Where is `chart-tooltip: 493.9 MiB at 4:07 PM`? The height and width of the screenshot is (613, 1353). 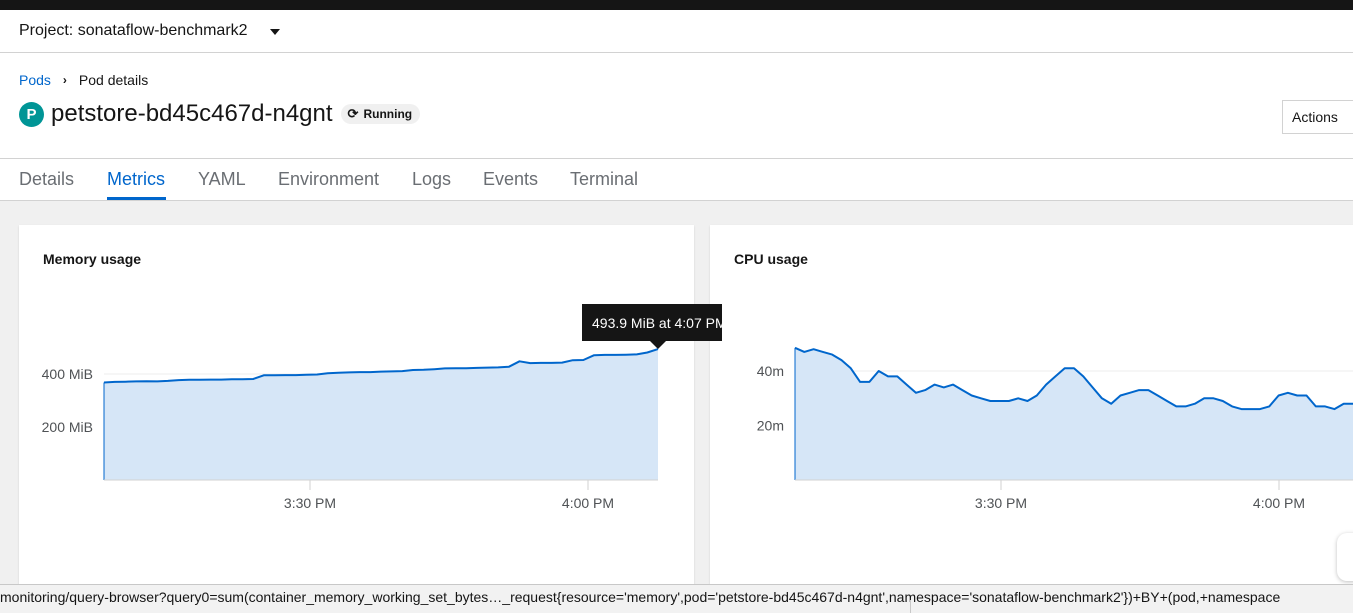
chart-tooltip: 493.9 MiB at 4:07 PM is located at coordinates (652, 322).